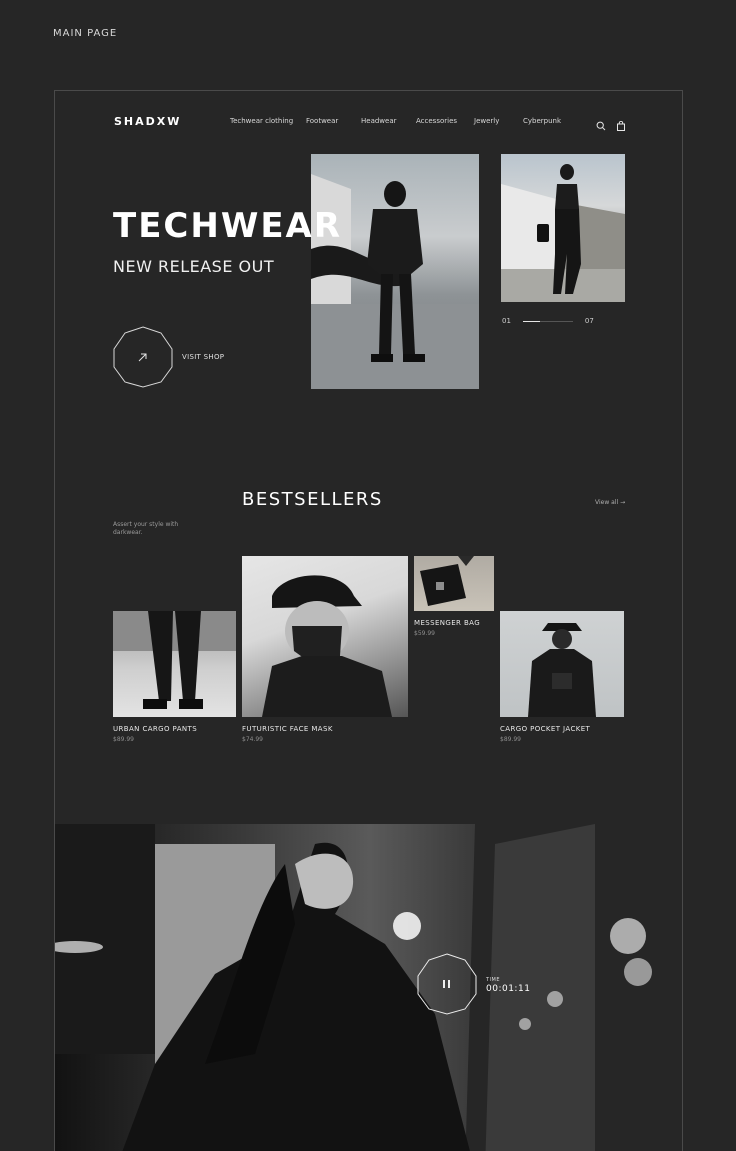 This screenshot has width=736, height=1151. Describe the element at coordinates (146, 529) in the screenshot. I see `bestsellers-description: Assert your style with darkwear.` at that location.